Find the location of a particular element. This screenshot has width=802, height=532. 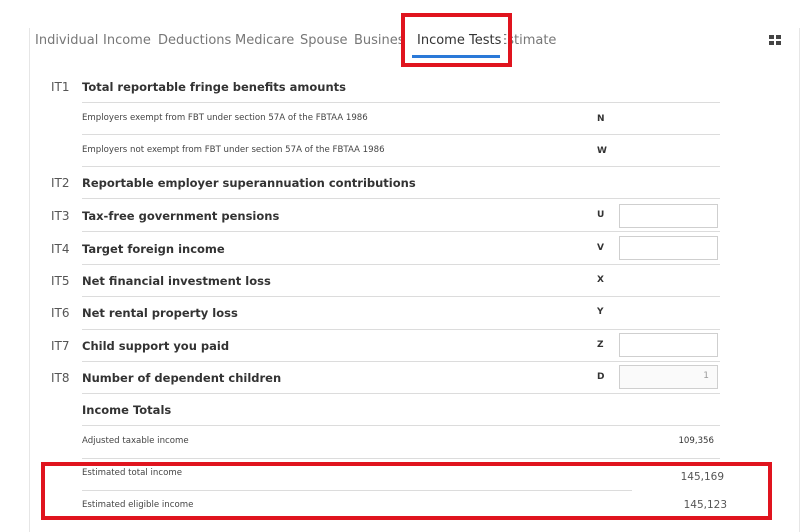

field-letter-y: Y is located at coordinates (600, 312).